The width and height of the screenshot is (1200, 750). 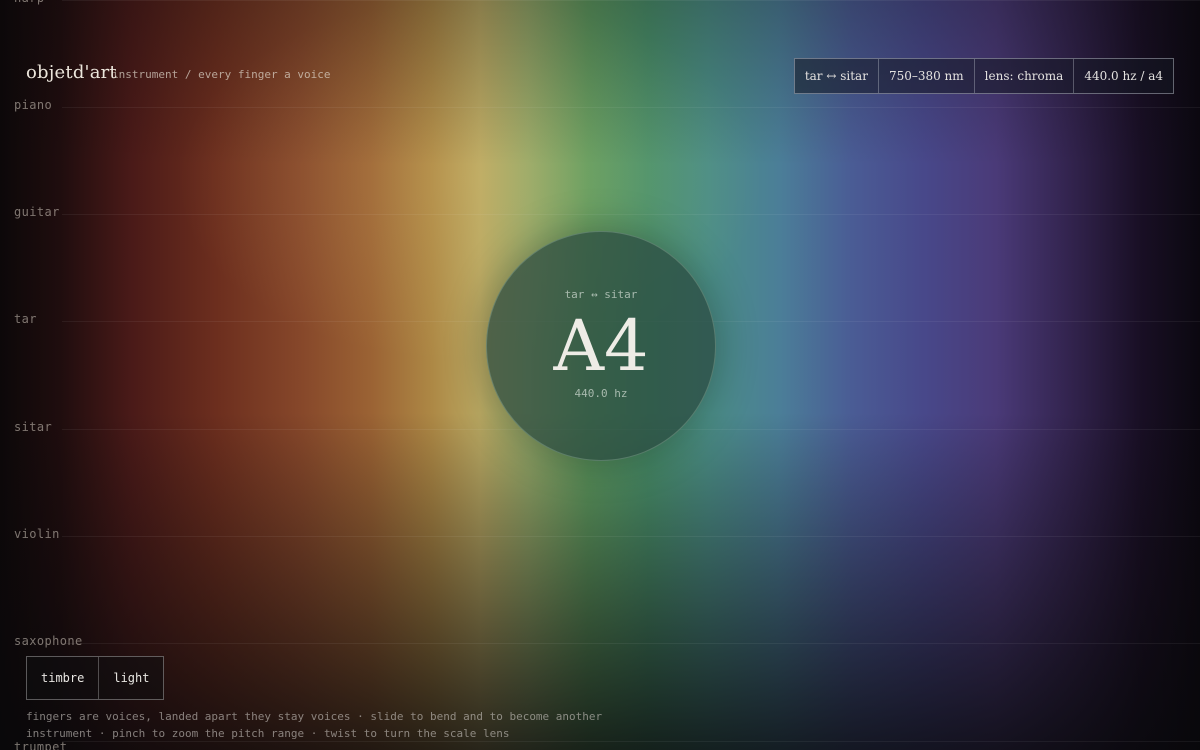 I want to click on disc-instrument-pair: tar ↔ sitar, so click(x=601, y=294).